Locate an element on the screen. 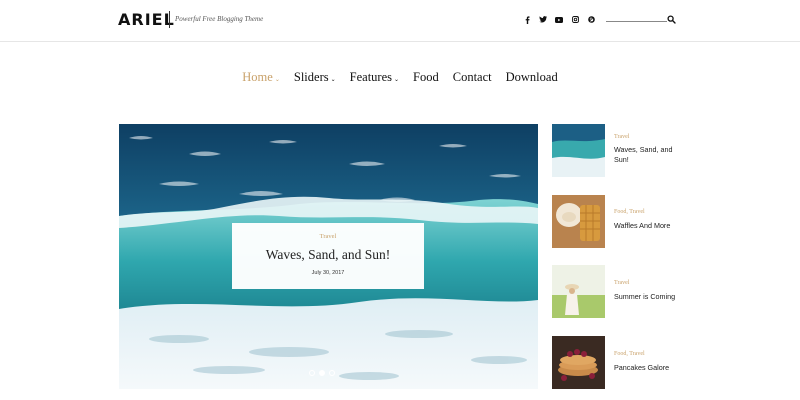  nav-item-home: Home ⌄ is located at coordinates (261, 80).